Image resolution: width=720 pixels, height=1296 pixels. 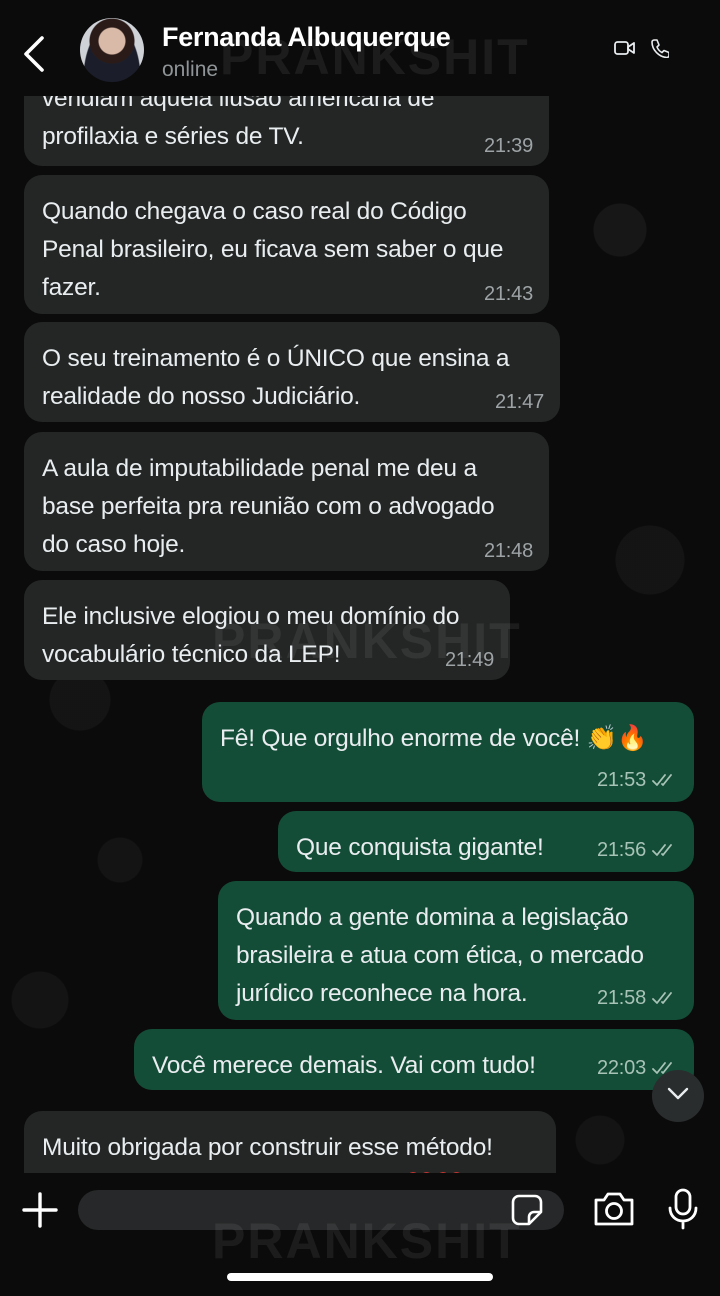 What do you see at coordinates (35, 54) in the screenshot?
I see `back-button` at bounding box center [35, 54].